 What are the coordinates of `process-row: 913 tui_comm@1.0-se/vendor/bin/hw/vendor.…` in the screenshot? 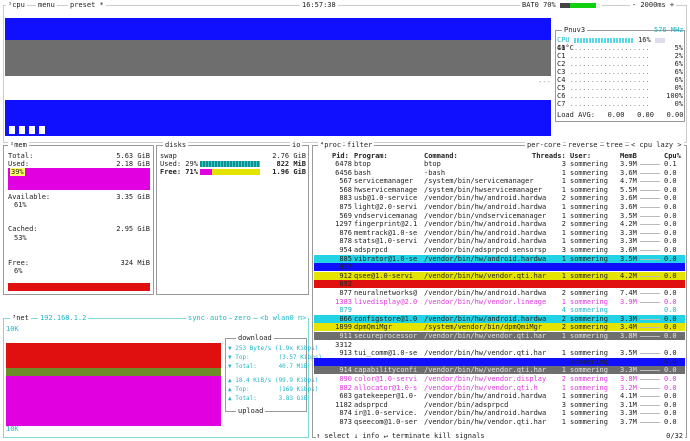 It's located at (499, 353).